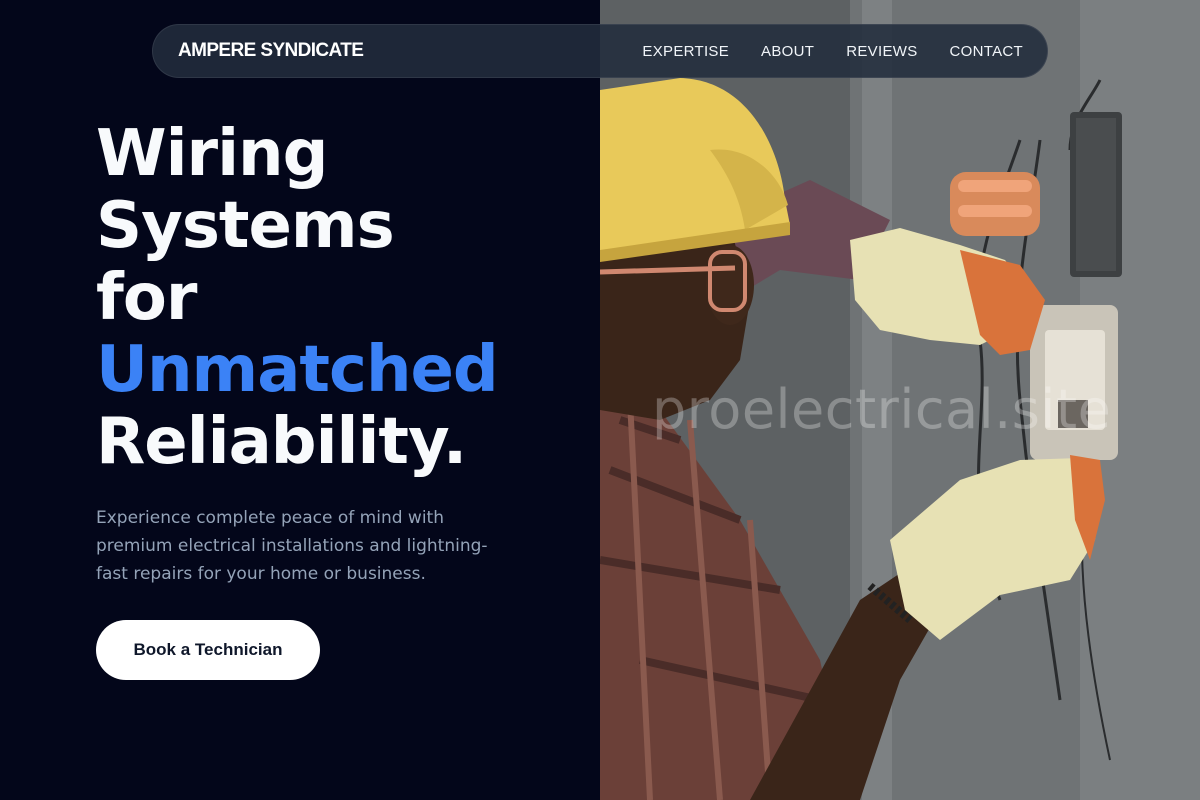 Image resolution: width=1200 pixels, height=800 pixels. Describe the element at coordinates (281, 442) in the screenshot. I see `hero-title-line-5: Reliability.` at that location.